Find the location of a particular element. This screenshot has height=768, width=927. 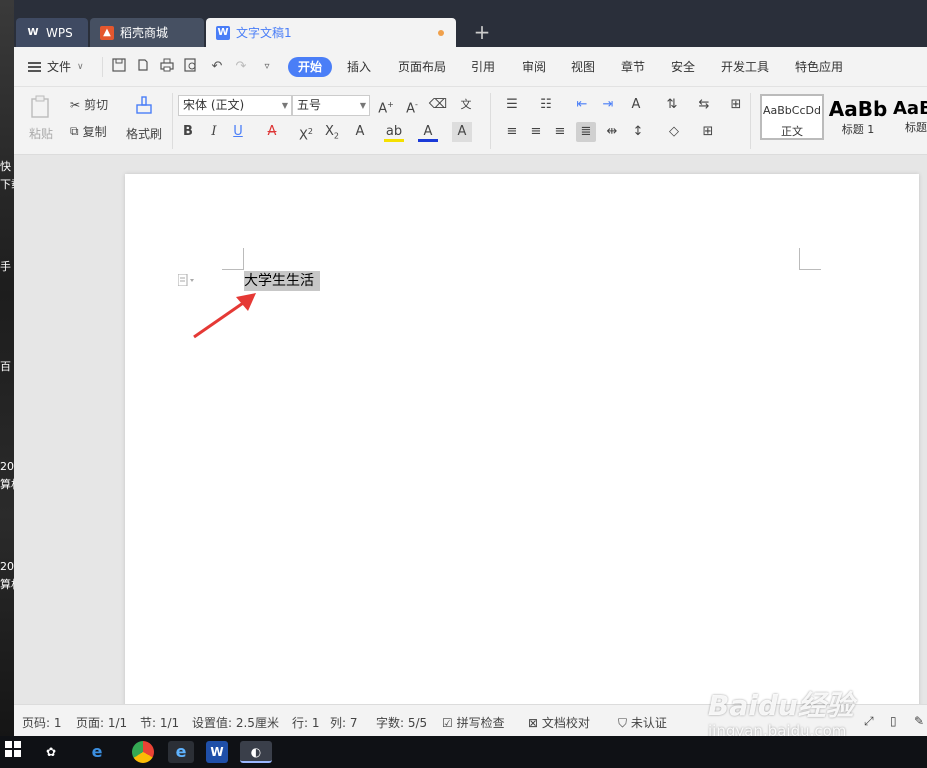

ie-browser-icon: e is located at coordinates (97, 752).